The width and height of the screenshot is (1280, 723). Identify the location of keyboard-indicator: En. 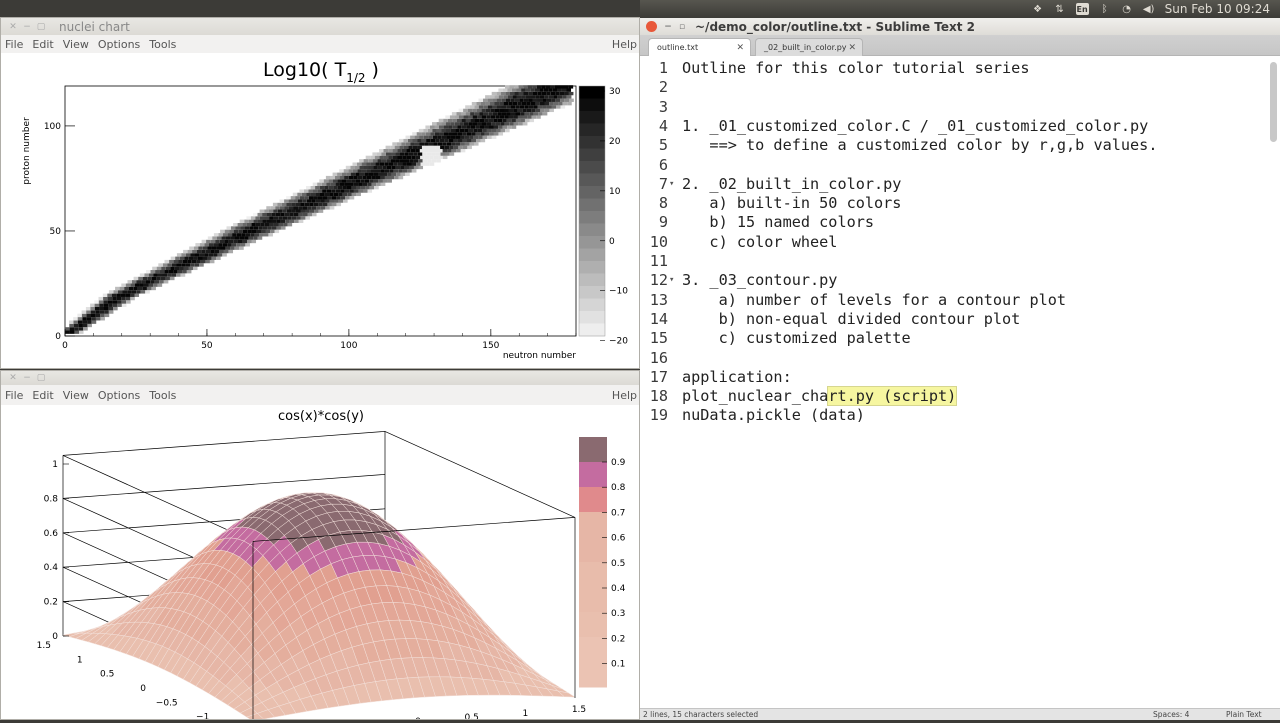
(1082, 9).